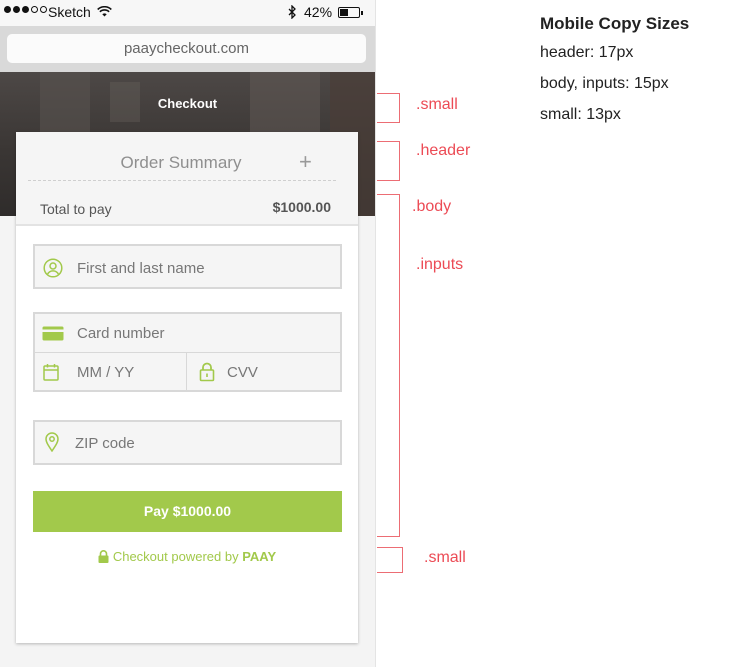 The width and height of the screenshot is (731, 667). I want to click on total-label: Total to pay, so click(76, 209).